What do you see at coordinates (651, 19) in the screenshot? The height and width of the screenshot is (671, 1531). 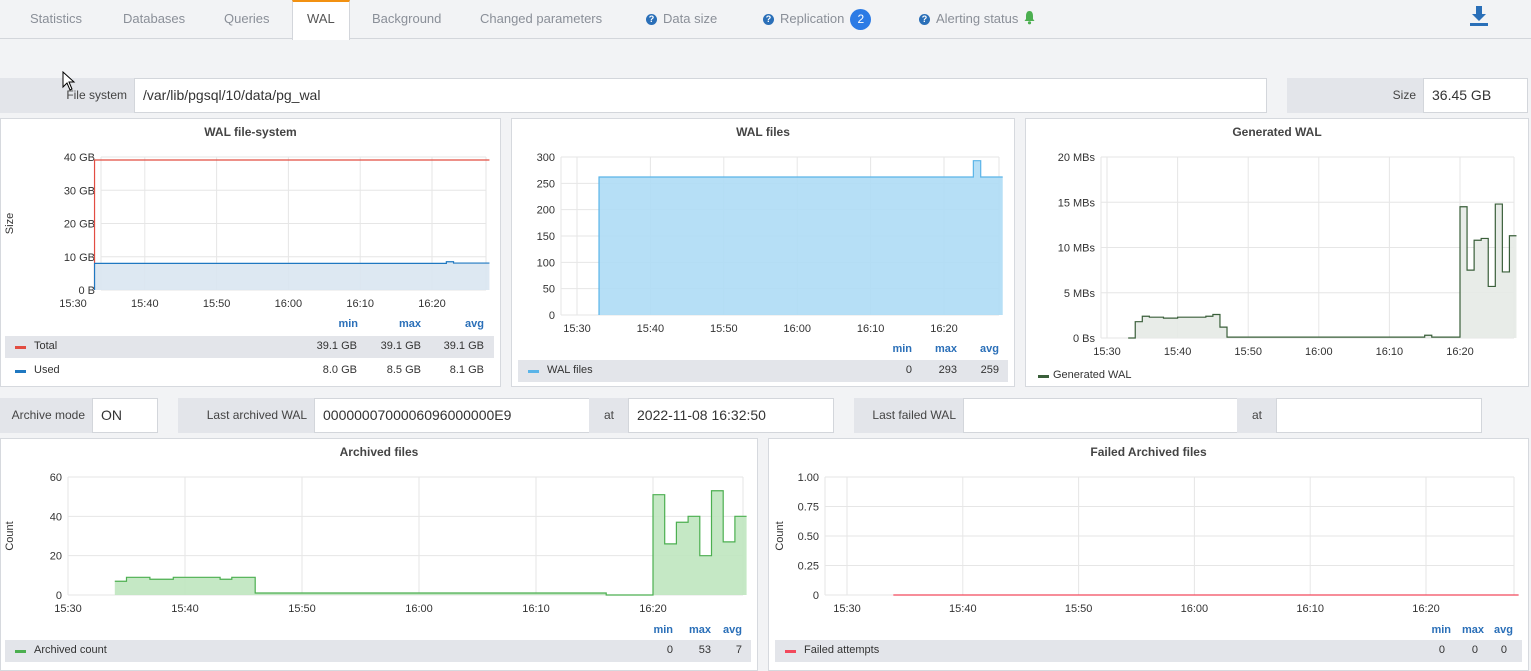 I see `help-icon: ?` at bounding box center [651, 19].